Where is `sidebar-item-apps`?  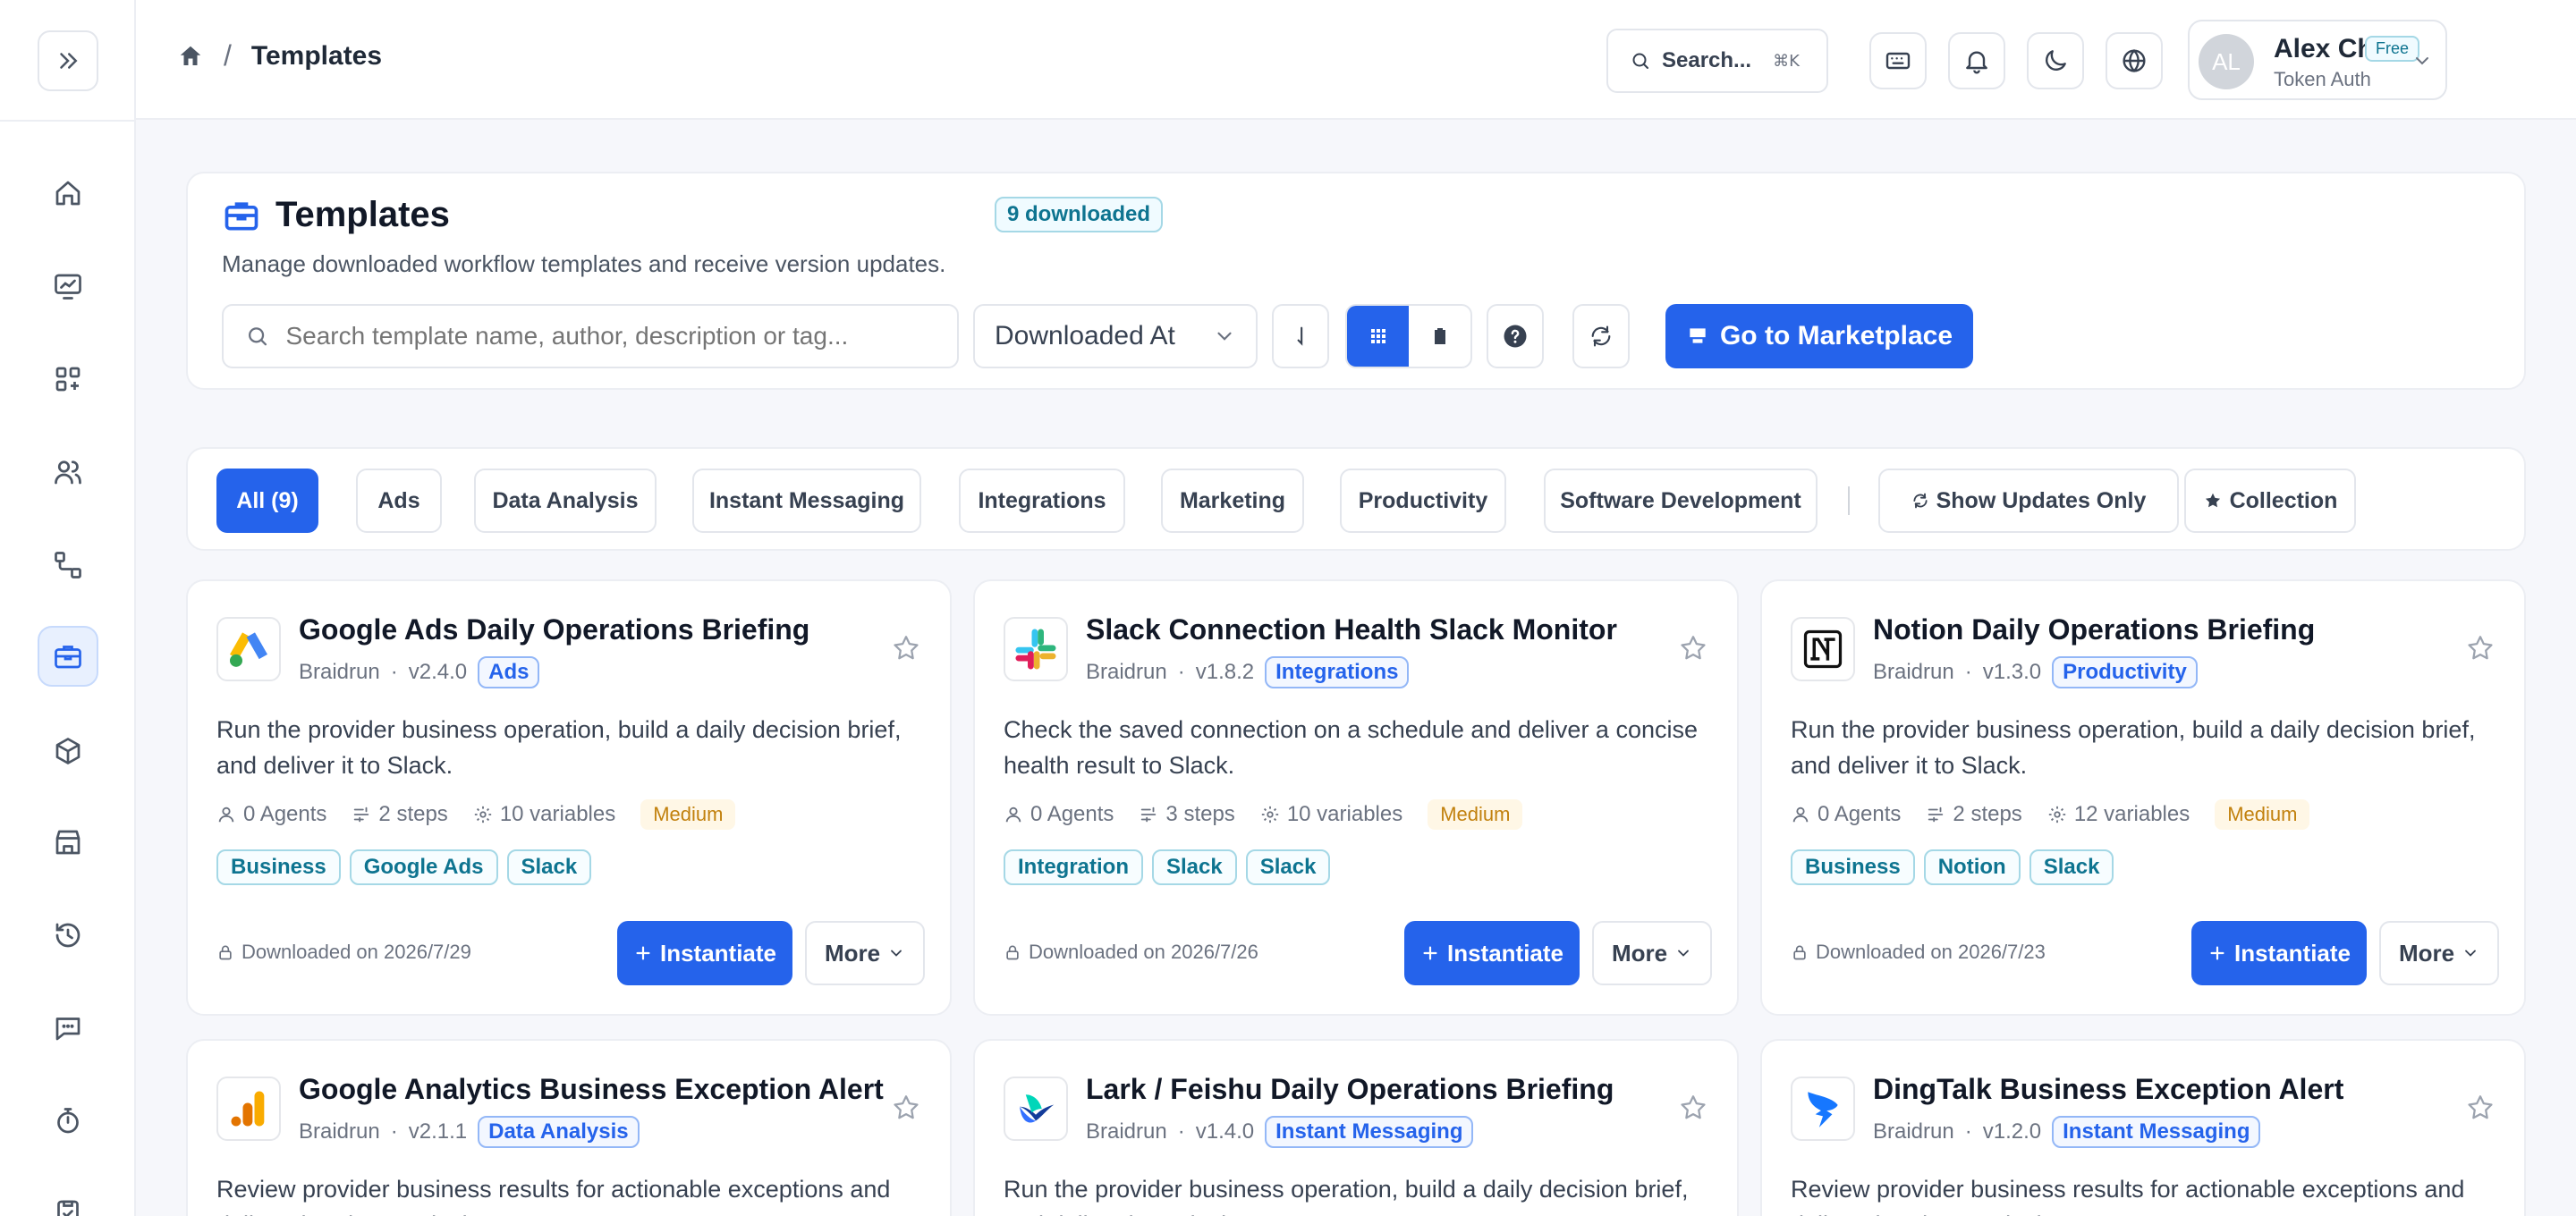 sidebar-item-apps is located at coordinates (68, 379).